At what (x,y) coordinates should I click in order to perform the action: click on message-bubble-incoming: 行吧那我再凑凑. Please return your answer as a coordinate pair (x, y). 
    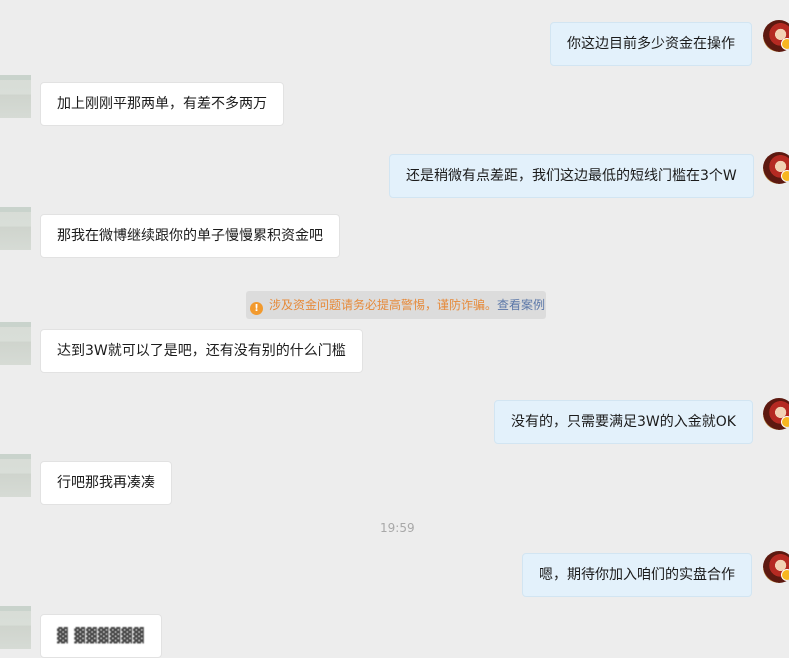
    Looking at the image, I should click on (106, 483).